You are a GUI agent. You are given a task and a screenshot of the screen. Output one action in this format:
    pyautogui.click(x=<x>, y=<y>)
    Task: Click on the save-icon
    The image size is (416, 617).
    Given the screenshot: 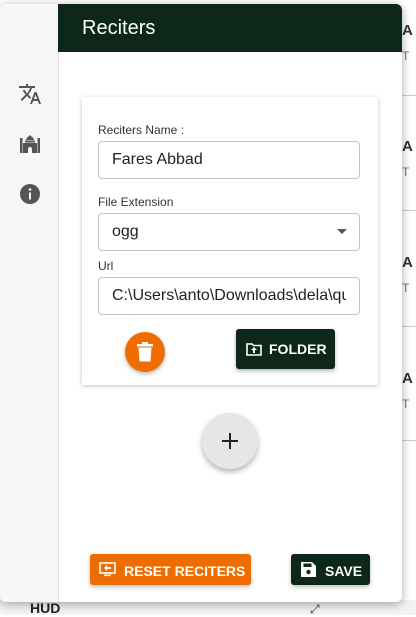 What is the action you would take?
    pyautogui.click(x=308, y=569)
    